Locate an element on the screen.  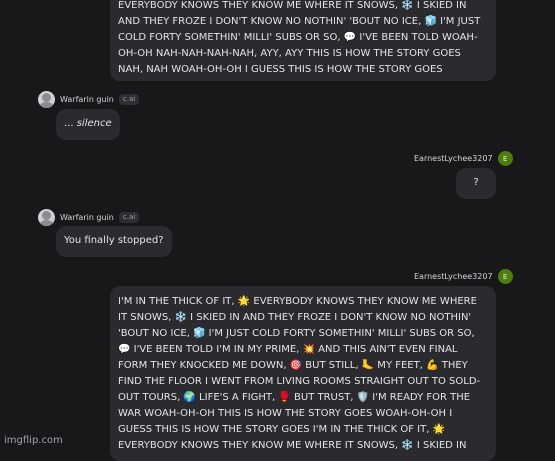
message-text: ? is located at coordinates (476, 182).